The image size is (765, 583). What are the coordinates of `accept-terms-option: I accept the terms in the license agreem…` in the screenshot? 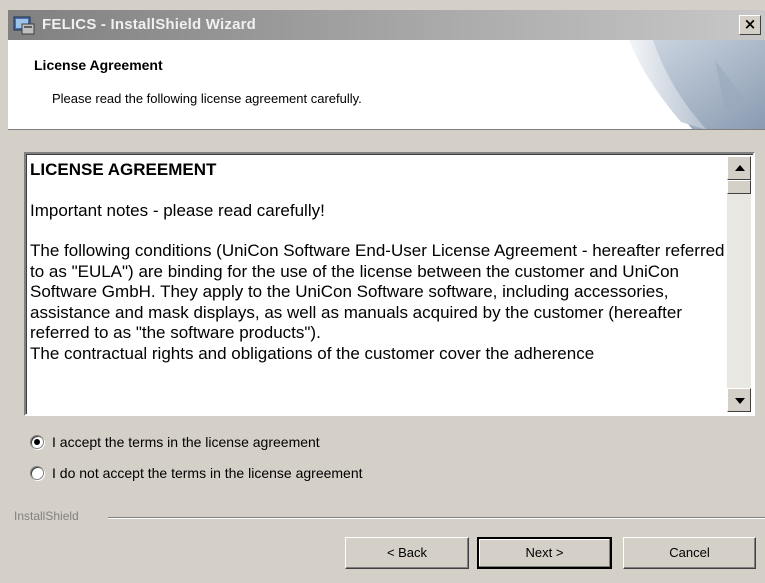 It's located at (175, 442).